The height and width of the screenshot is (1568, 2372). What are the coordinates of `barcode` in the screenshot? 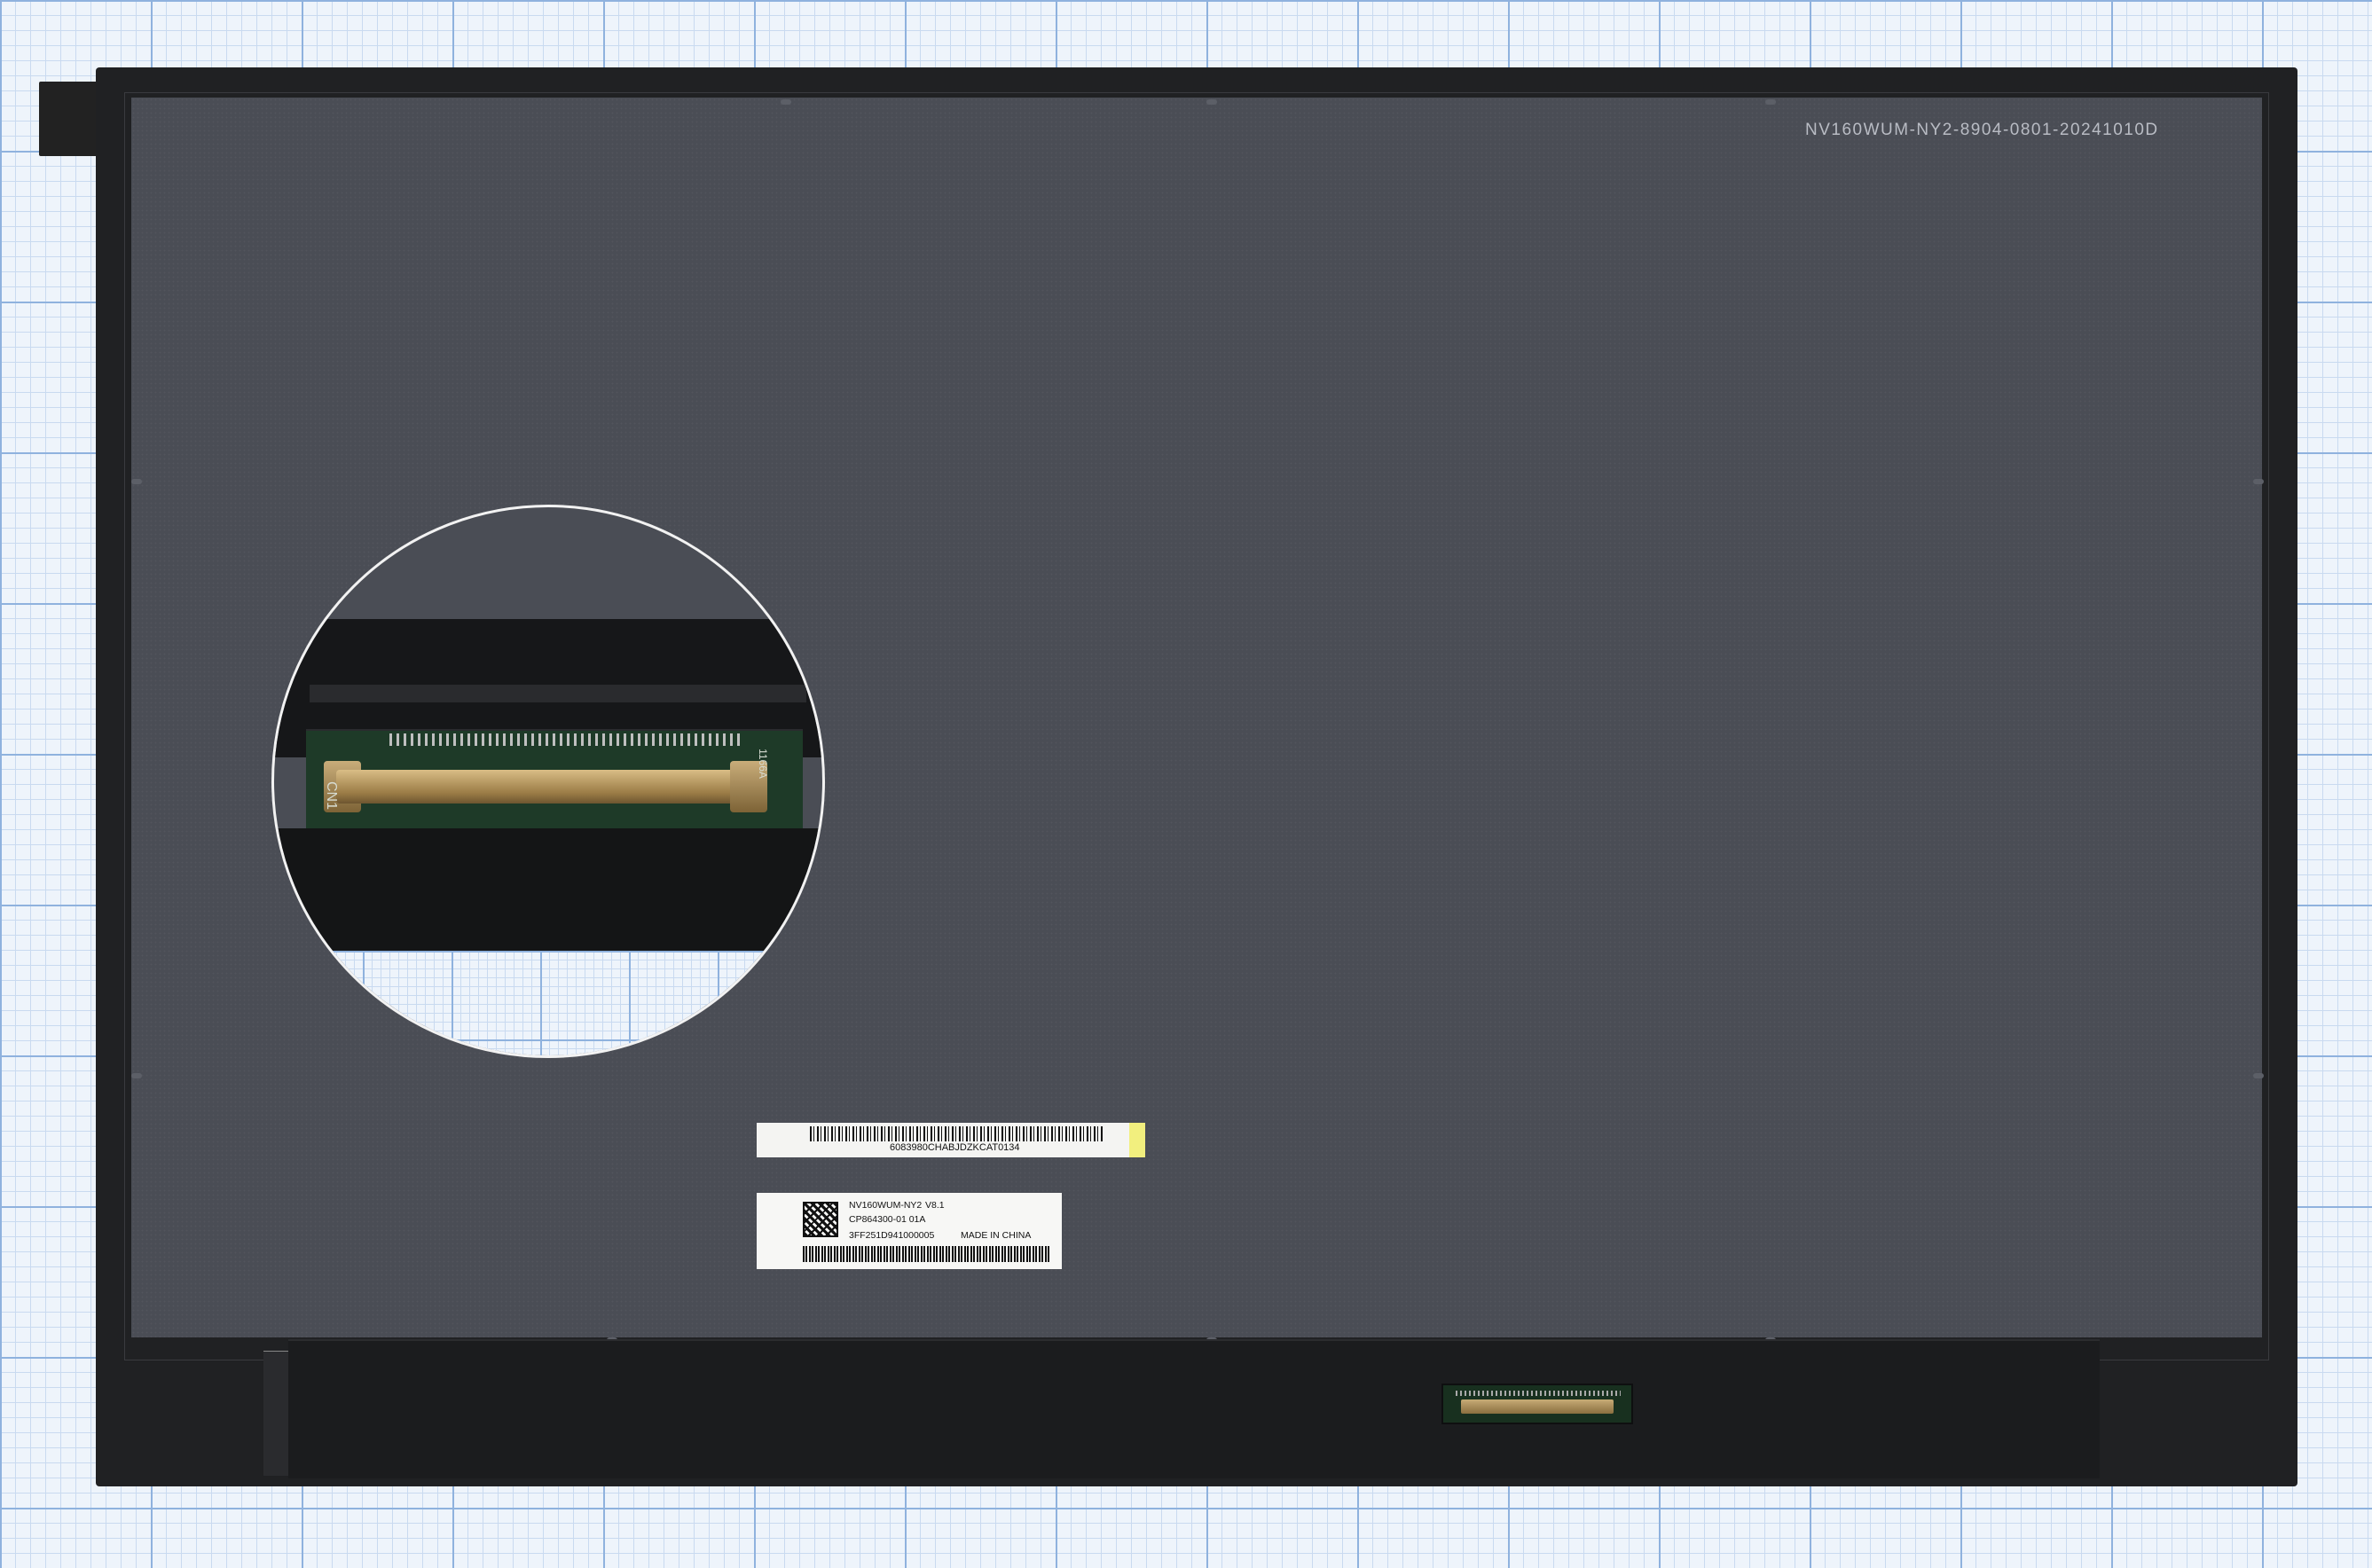 It's located at (957, 1133).